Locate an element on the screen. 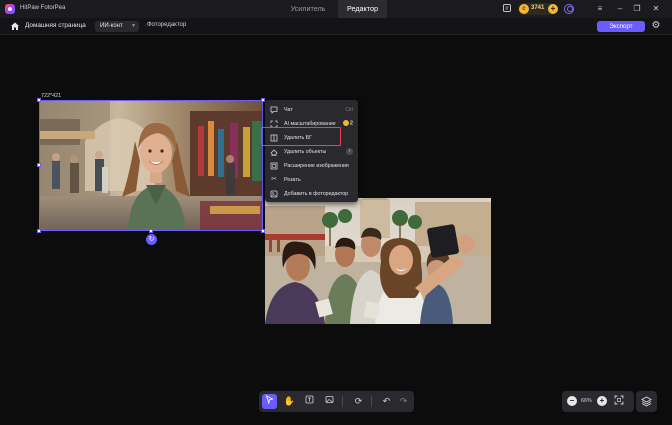 The height and width of the screenshot is (425, 672). chevron-right-icon: › is located at coordinates (349, 151).